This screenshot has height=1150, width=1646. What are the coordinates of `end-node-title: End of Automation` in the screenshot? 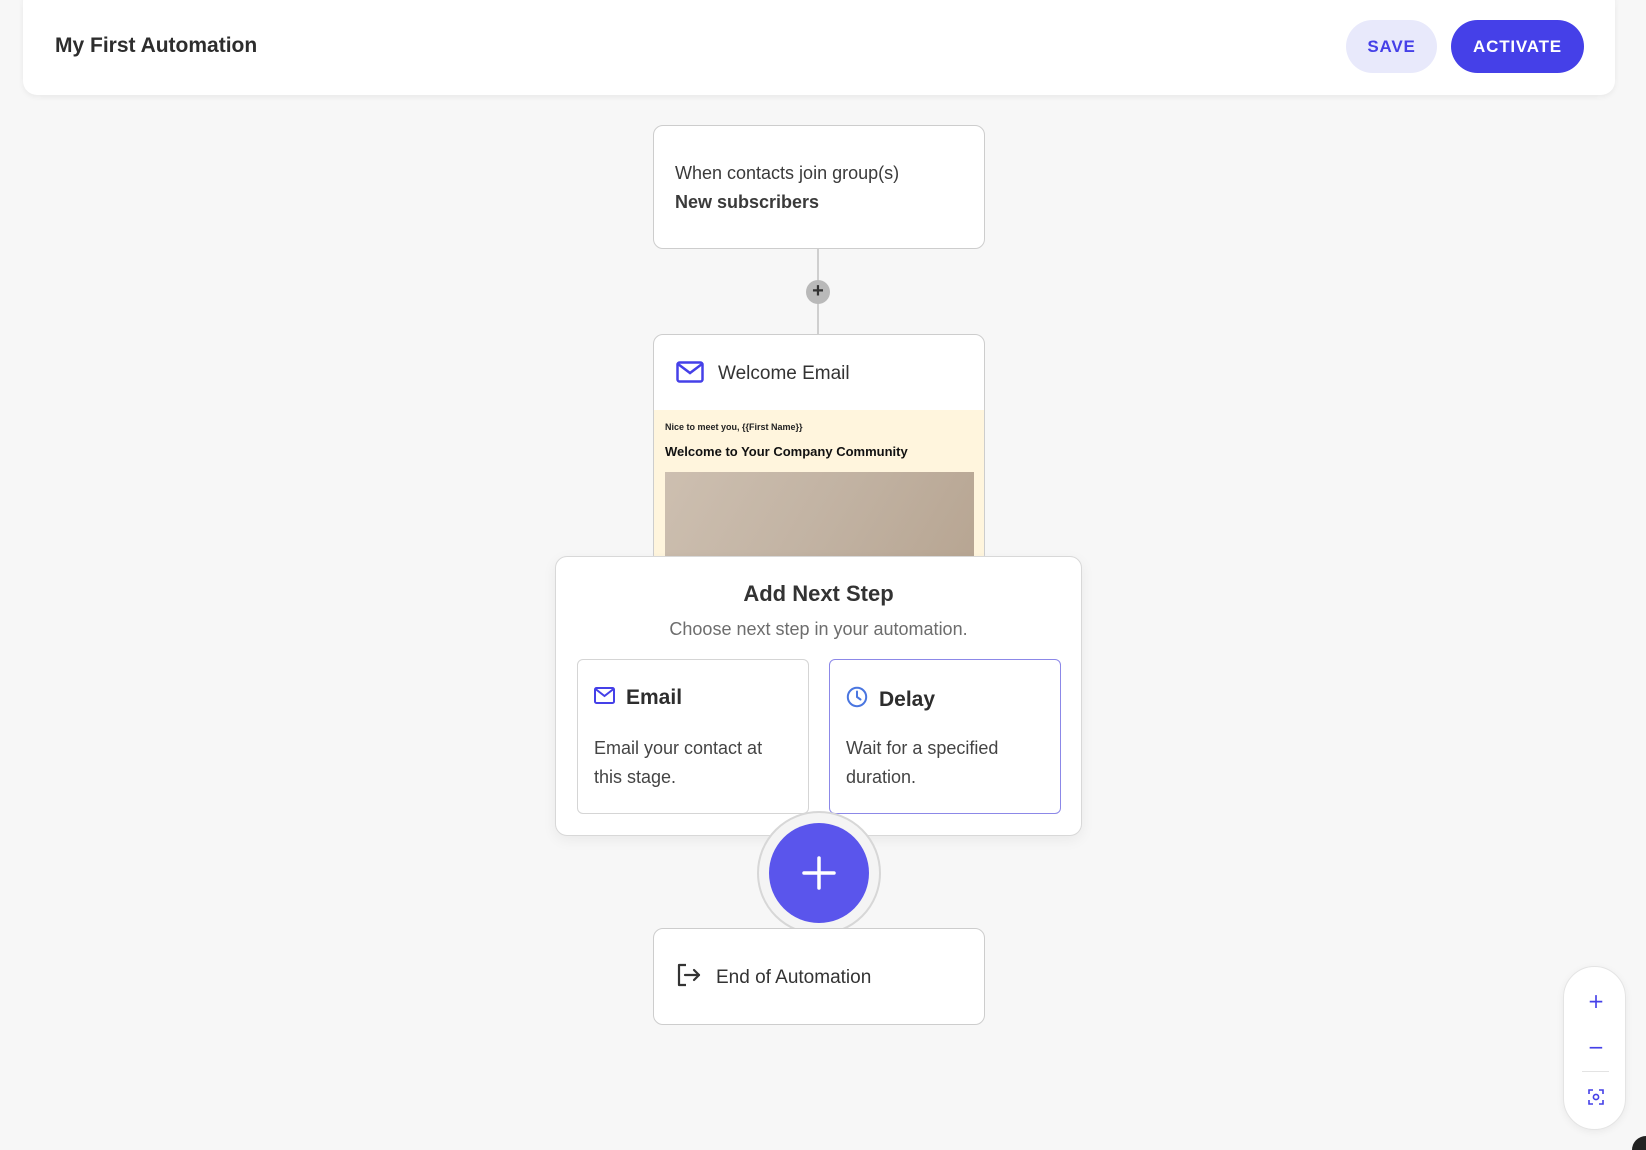 It's located at (794, 977).